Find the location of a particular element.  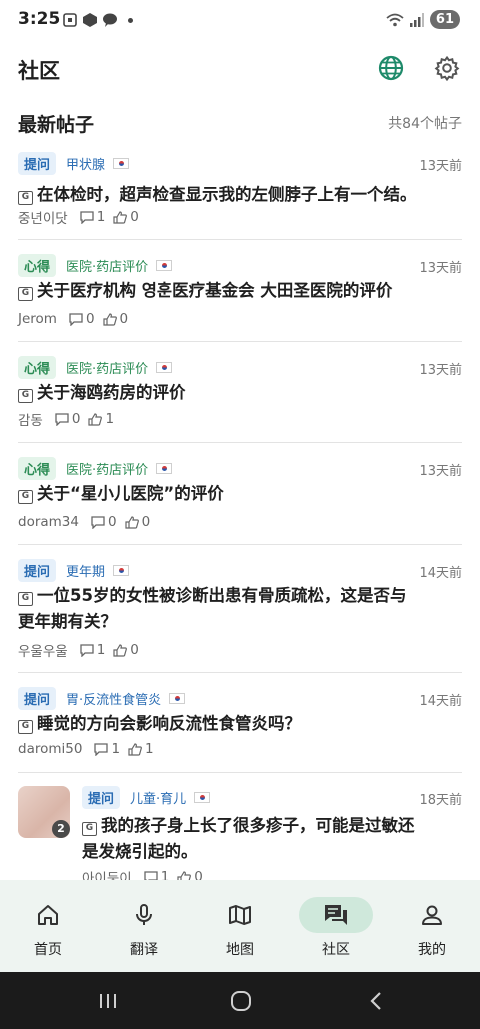

nav-label: 翻译 is located at coordinates (144, 950).